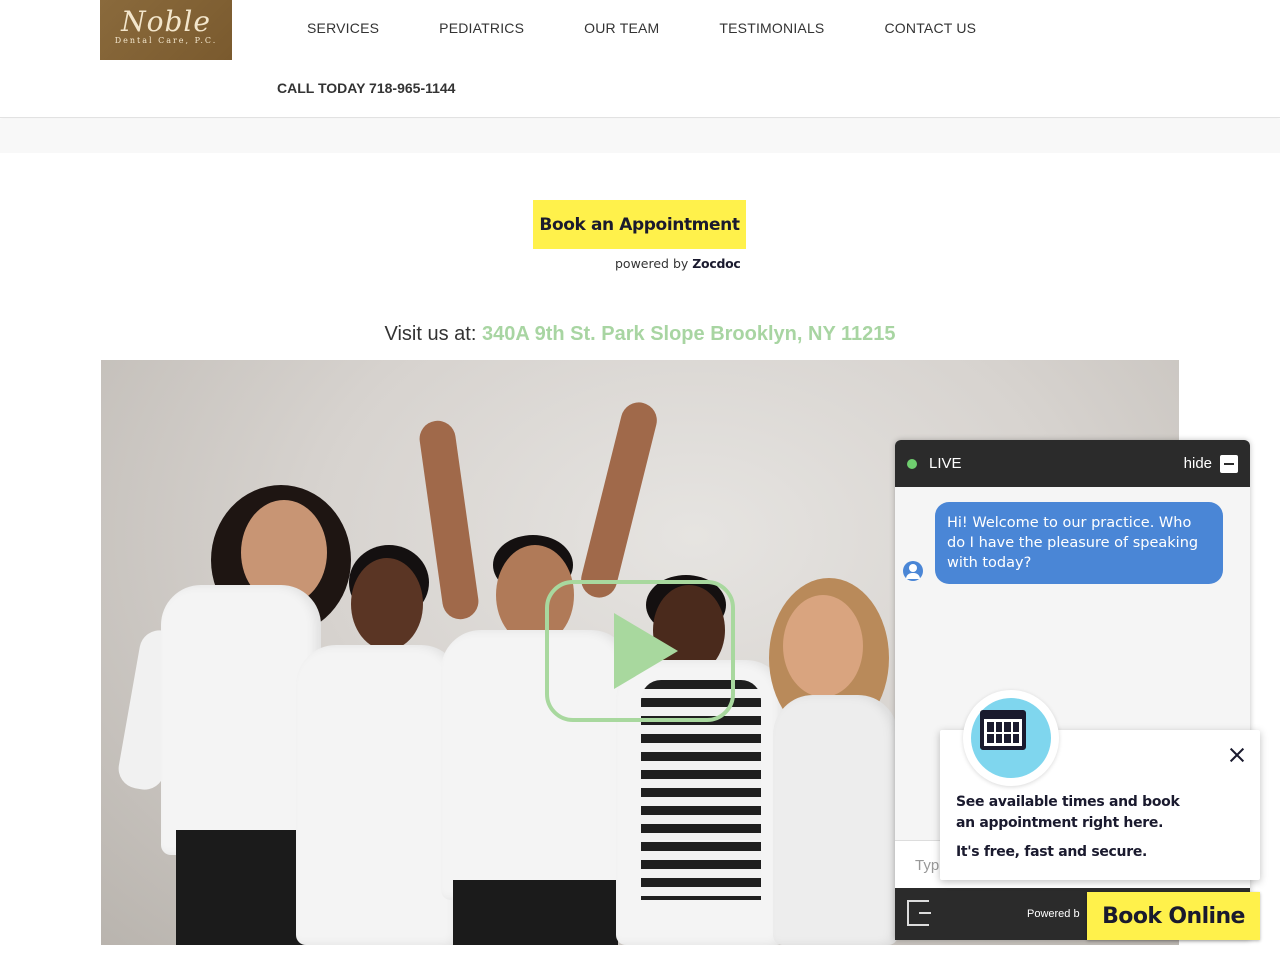 The height and width of the screenshot is (960, 1280). What do you see at coordinates (1173, 916) in the screenshot?
I see `book-online-button: Book Online` at bounding box center [1173, 916].